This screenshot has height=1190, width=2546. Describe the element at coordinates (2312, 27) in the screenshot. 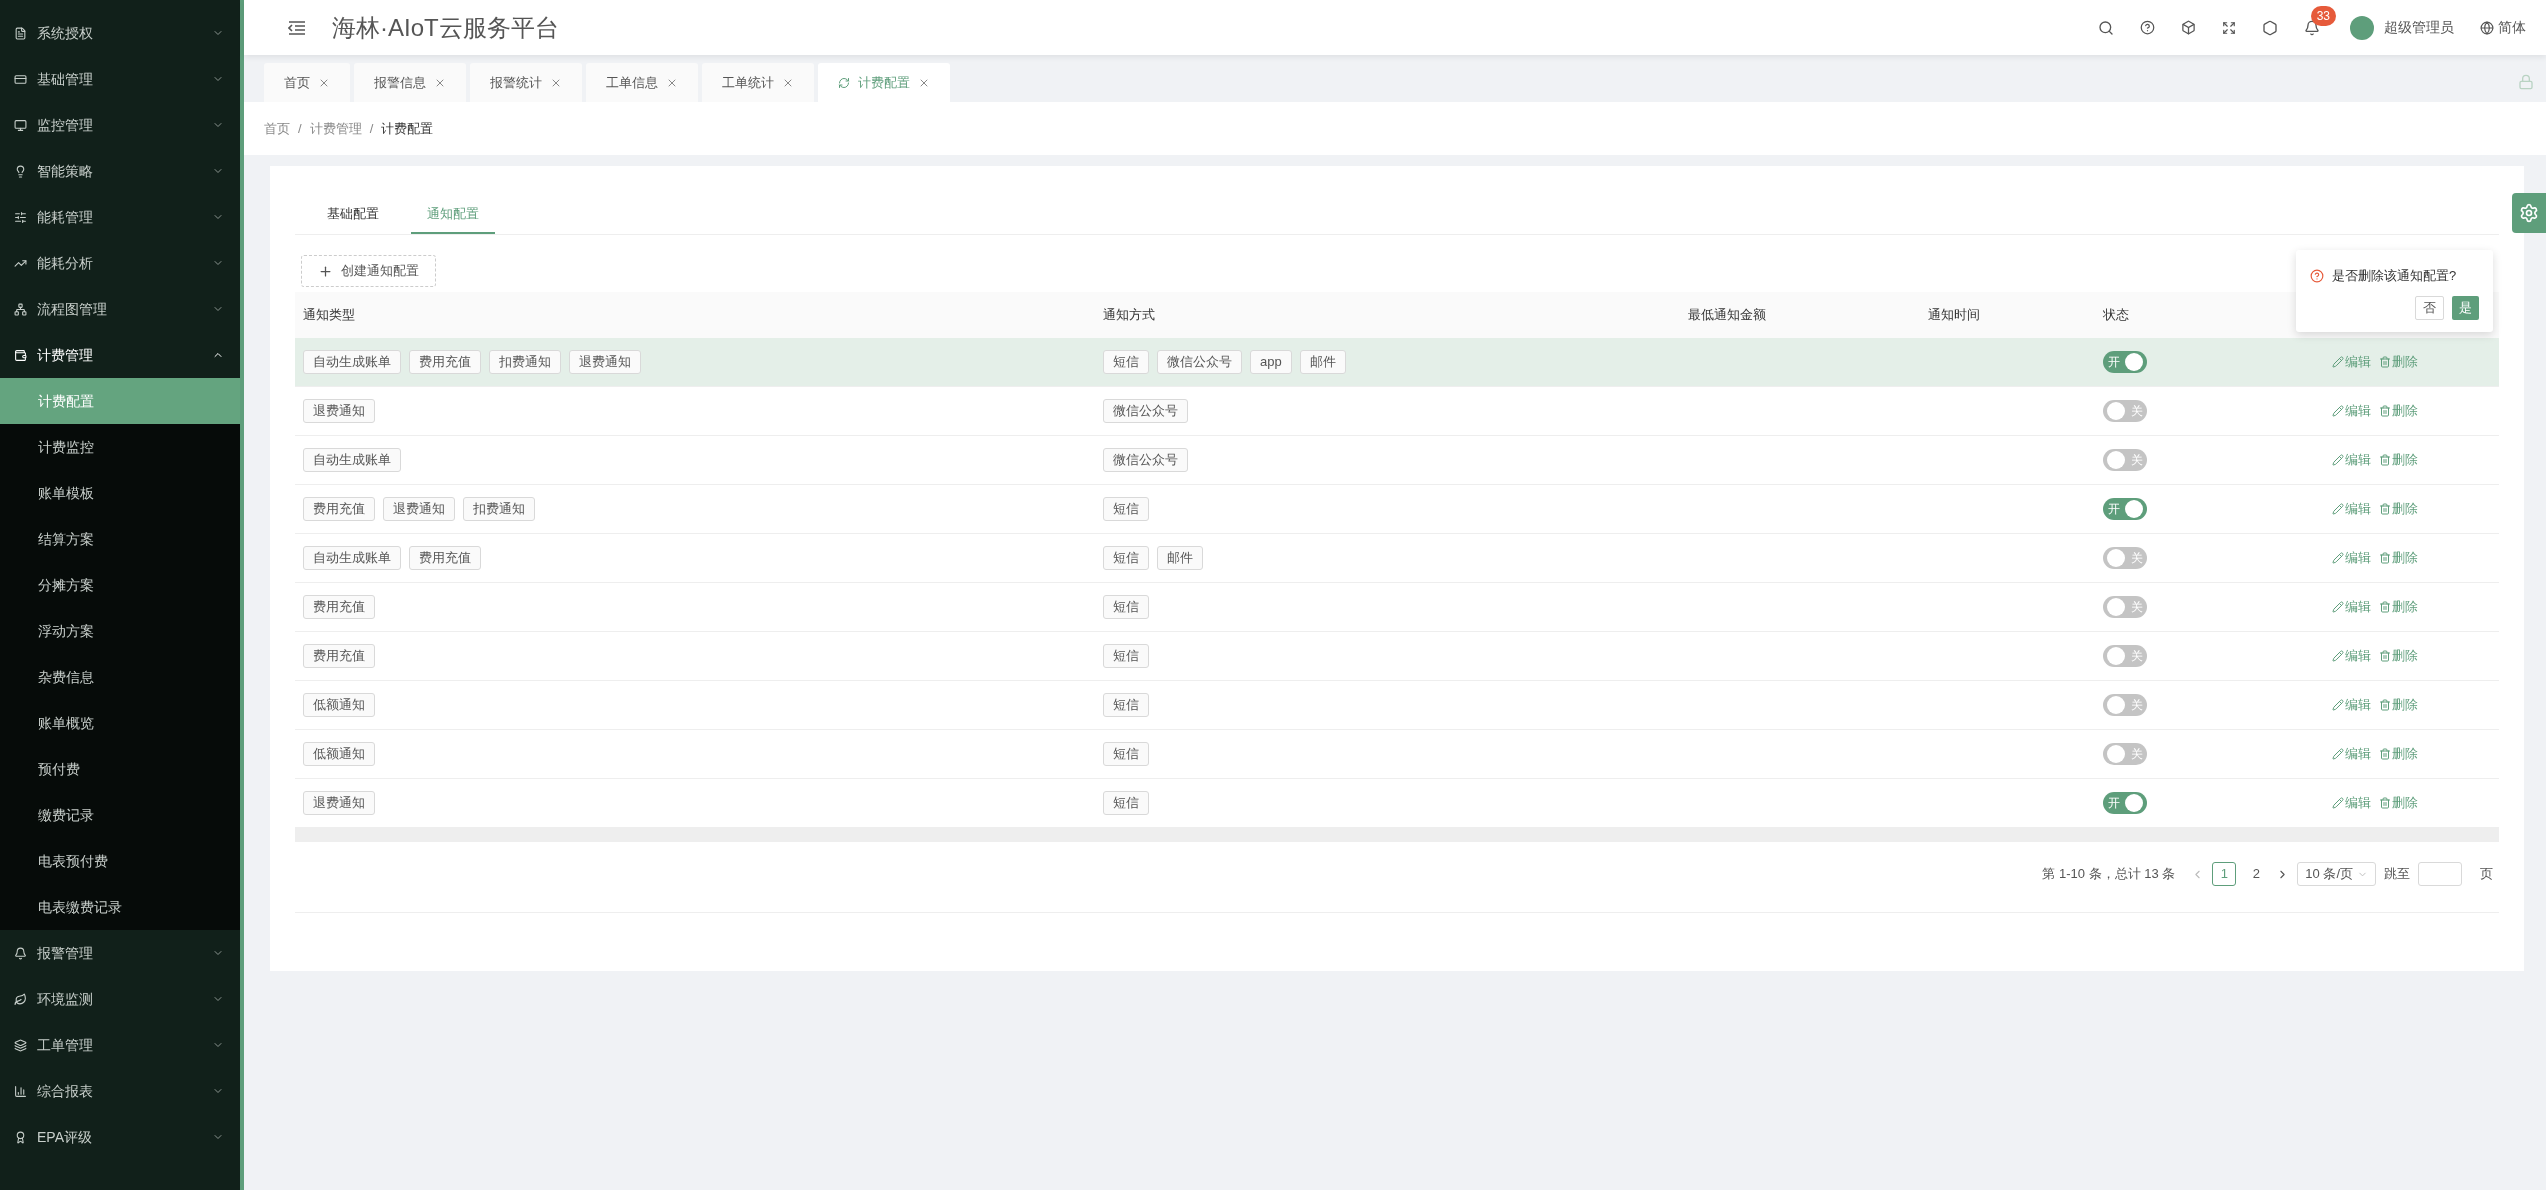

I see `notification-icon` at that location.